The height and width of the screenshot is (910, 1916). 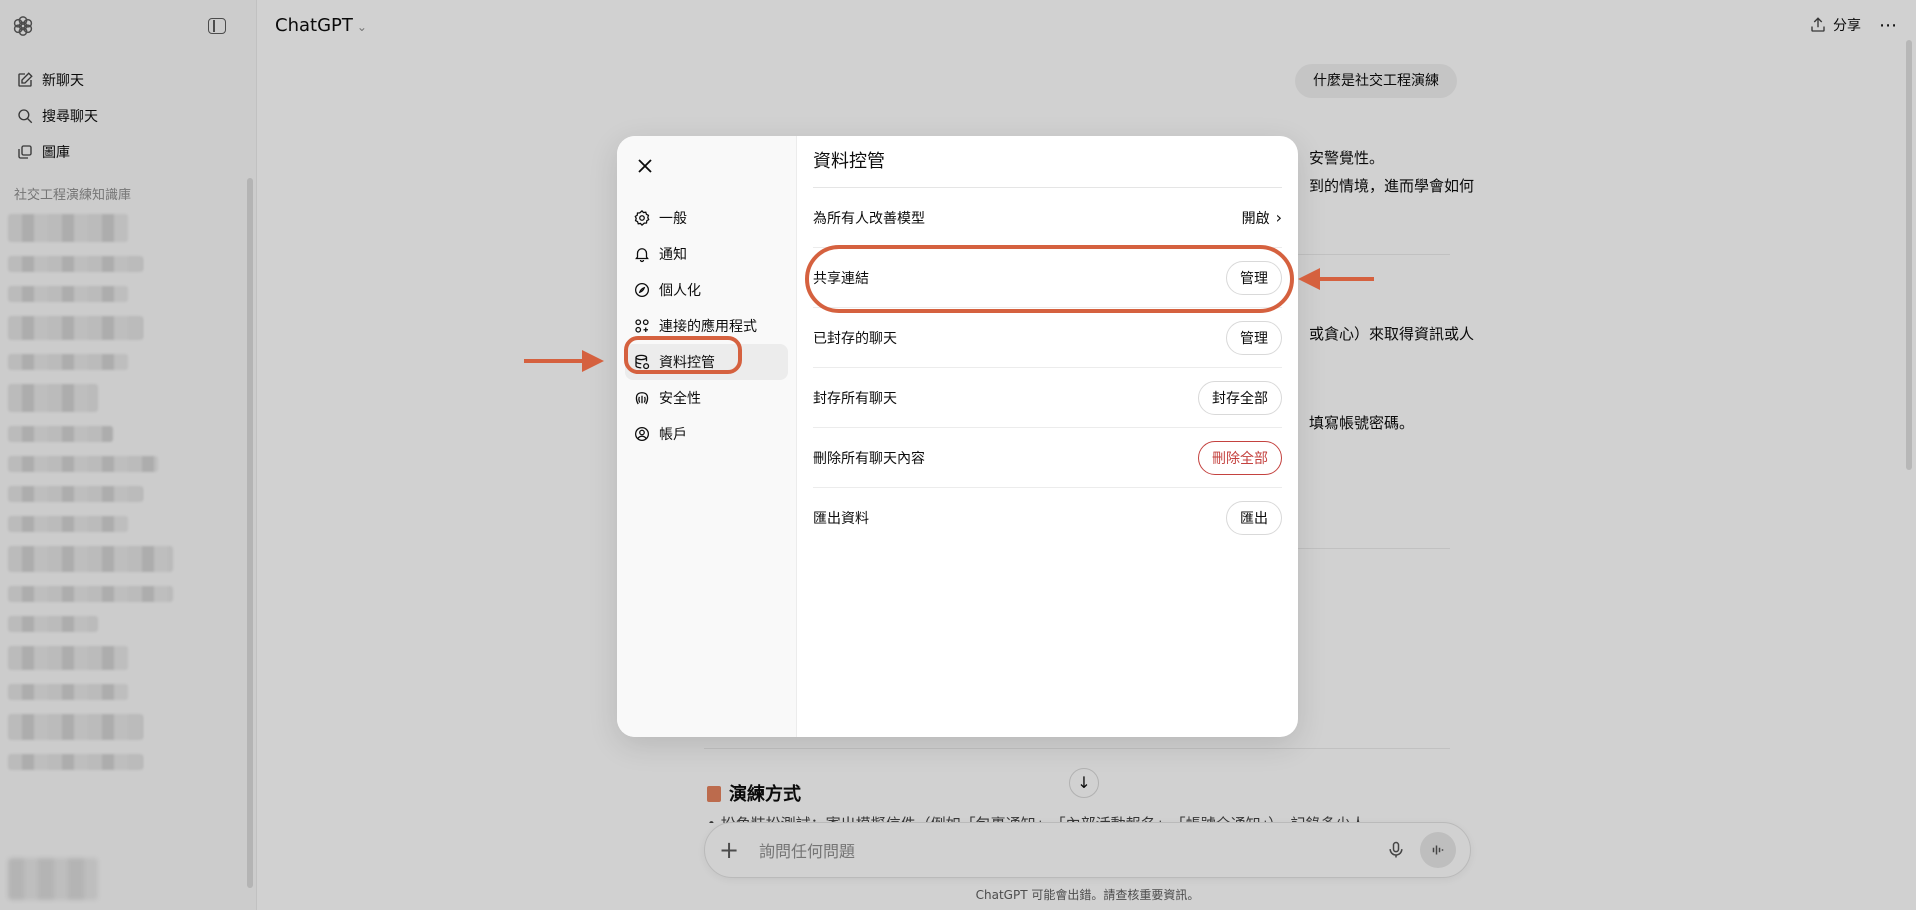 What do you see at coordinates (673, 435) in the screenshot?
I see `settings-tab-label: 帳戶` at bounding box center [673, 435].